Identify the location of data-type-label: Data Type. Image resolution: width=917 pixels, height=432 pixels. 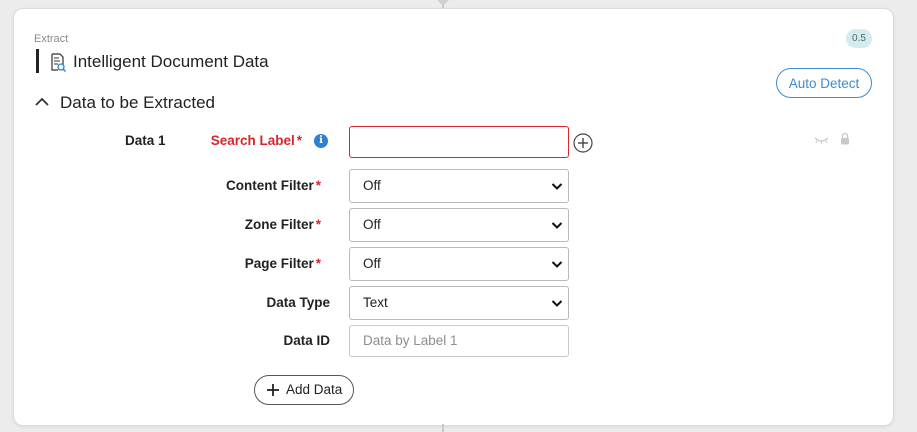
(230, 302).